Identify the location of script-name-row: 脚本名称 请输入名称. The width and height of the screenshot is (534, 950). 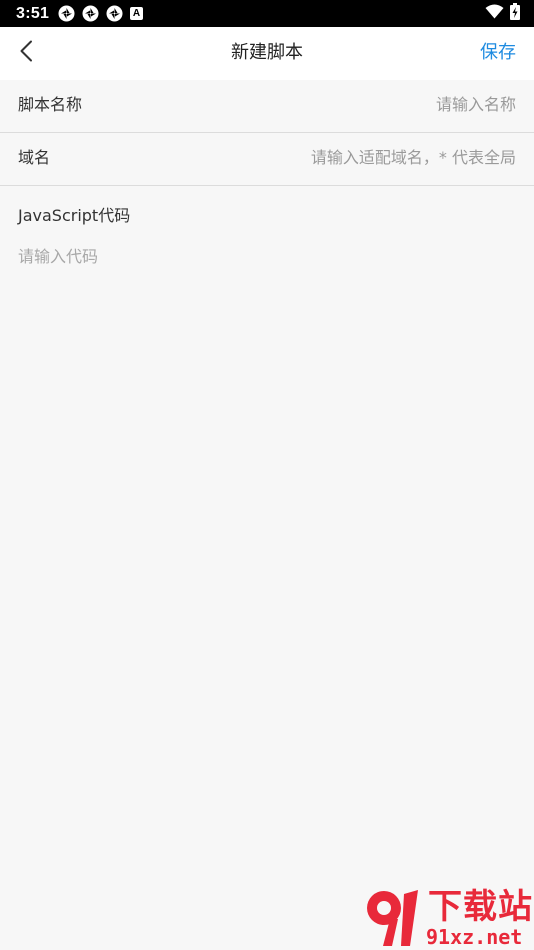
(267, 106).